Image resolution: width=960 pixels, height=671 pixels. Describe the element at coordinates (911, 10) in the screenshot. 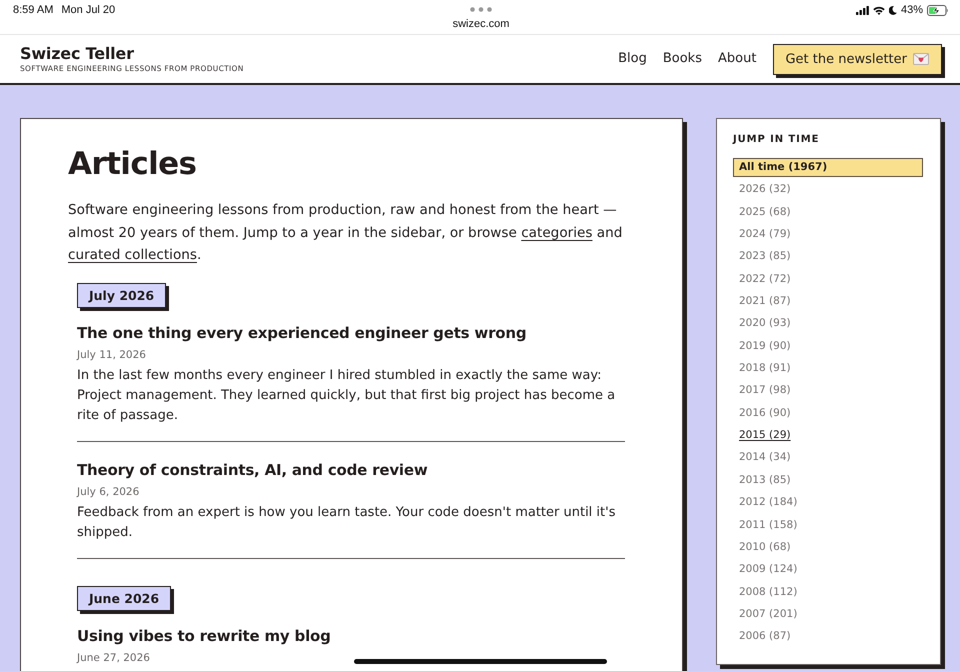

I see `battery-percent: 43%` at that location.